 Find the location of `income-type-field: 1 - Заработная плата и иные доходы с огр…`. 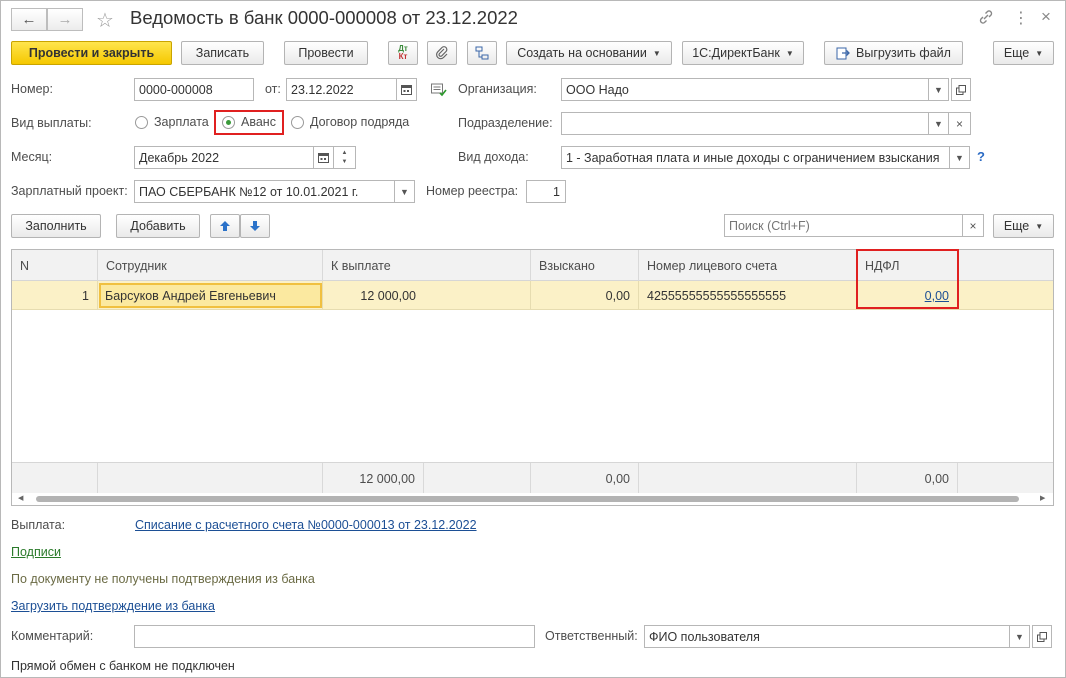

income-type-field: 1 - Заработная плата и иные доходы с огр… is located at coordinates (755, 157).